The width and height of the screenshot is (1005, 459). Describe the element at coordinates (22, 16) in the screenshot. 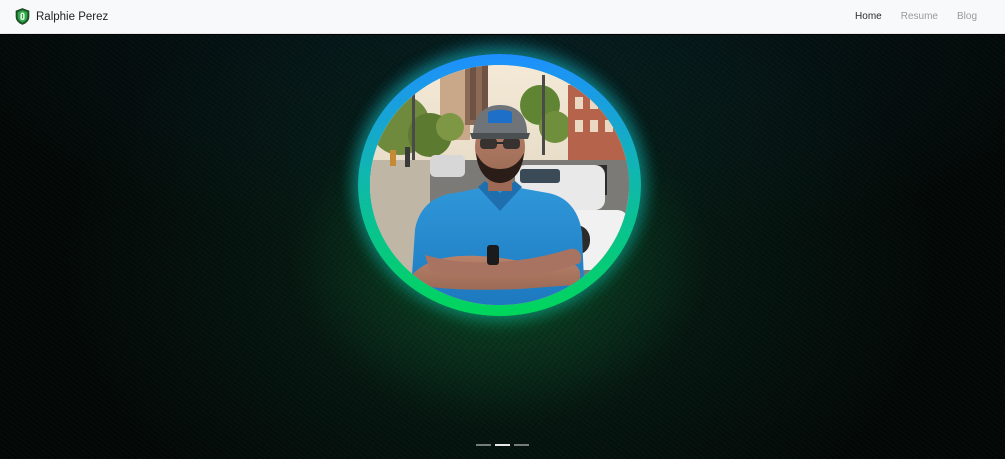

I see `shield-icon` at that location.